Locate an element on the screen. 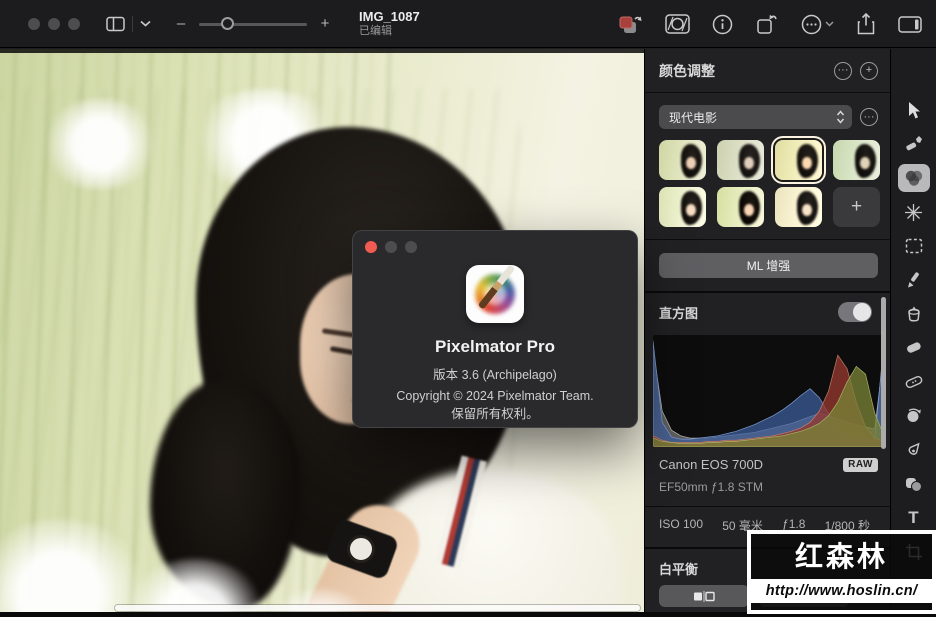 The image size is (936, 617). camera-lens: EF50mm ƒ1.8 STM is located at coordinates (711, 487).